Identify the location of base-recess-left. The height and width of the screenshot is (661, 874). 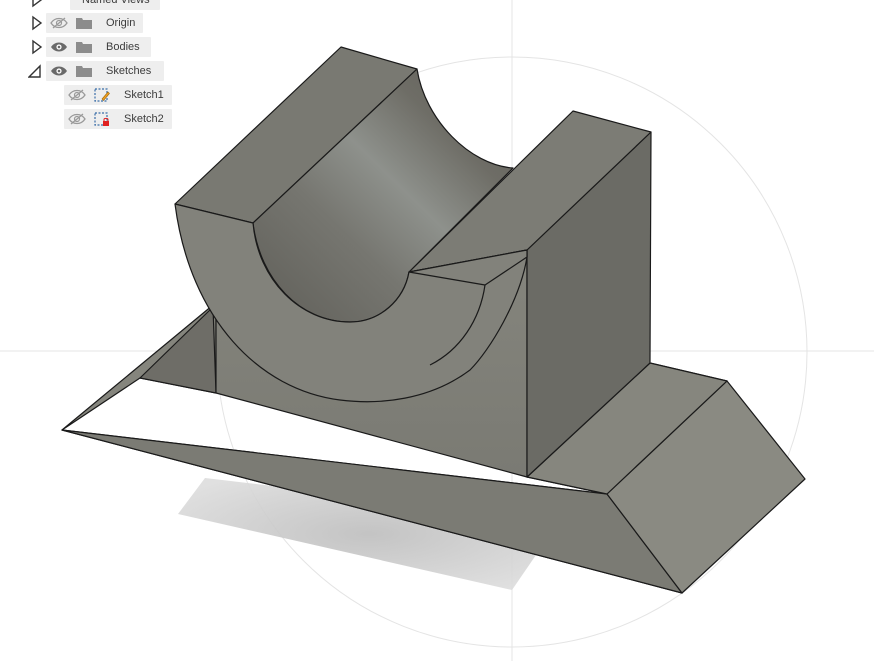
(178, 350).